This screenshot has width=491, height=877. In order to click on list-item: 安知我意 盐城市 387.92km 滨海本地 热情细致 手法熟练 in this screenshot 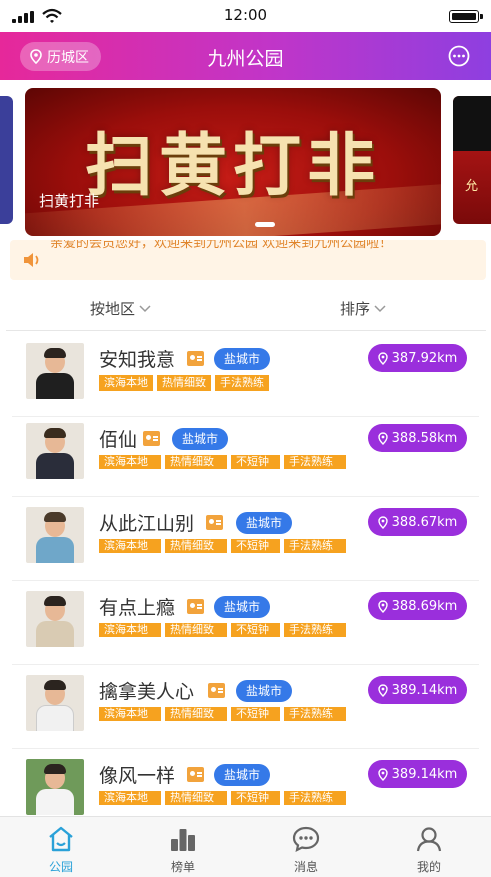, I will do `click(245, 375)`.